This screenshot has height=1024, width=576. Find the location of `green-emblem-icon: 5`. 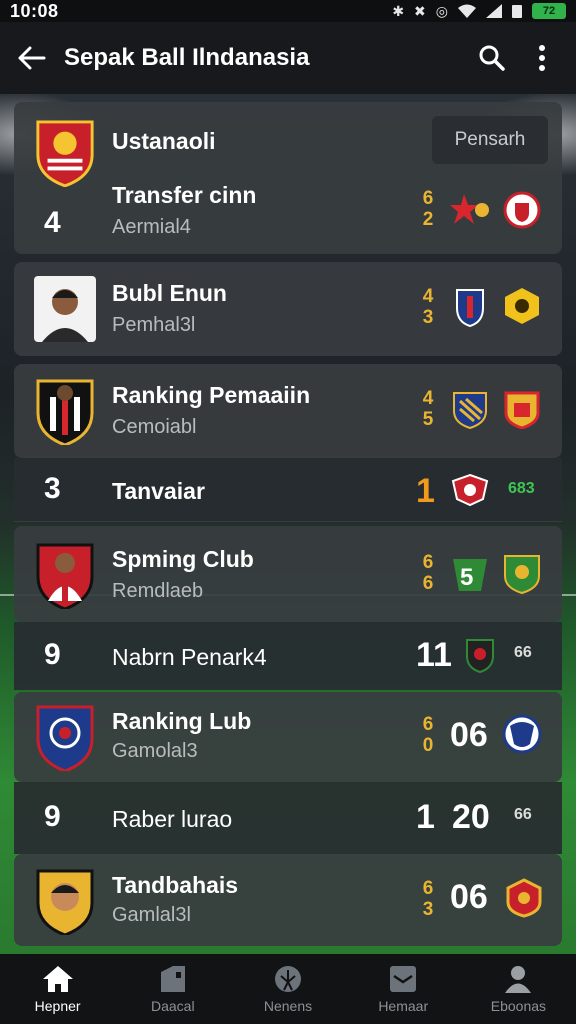

green-emblem-icon: 5 is located at coordinates (470, 574).